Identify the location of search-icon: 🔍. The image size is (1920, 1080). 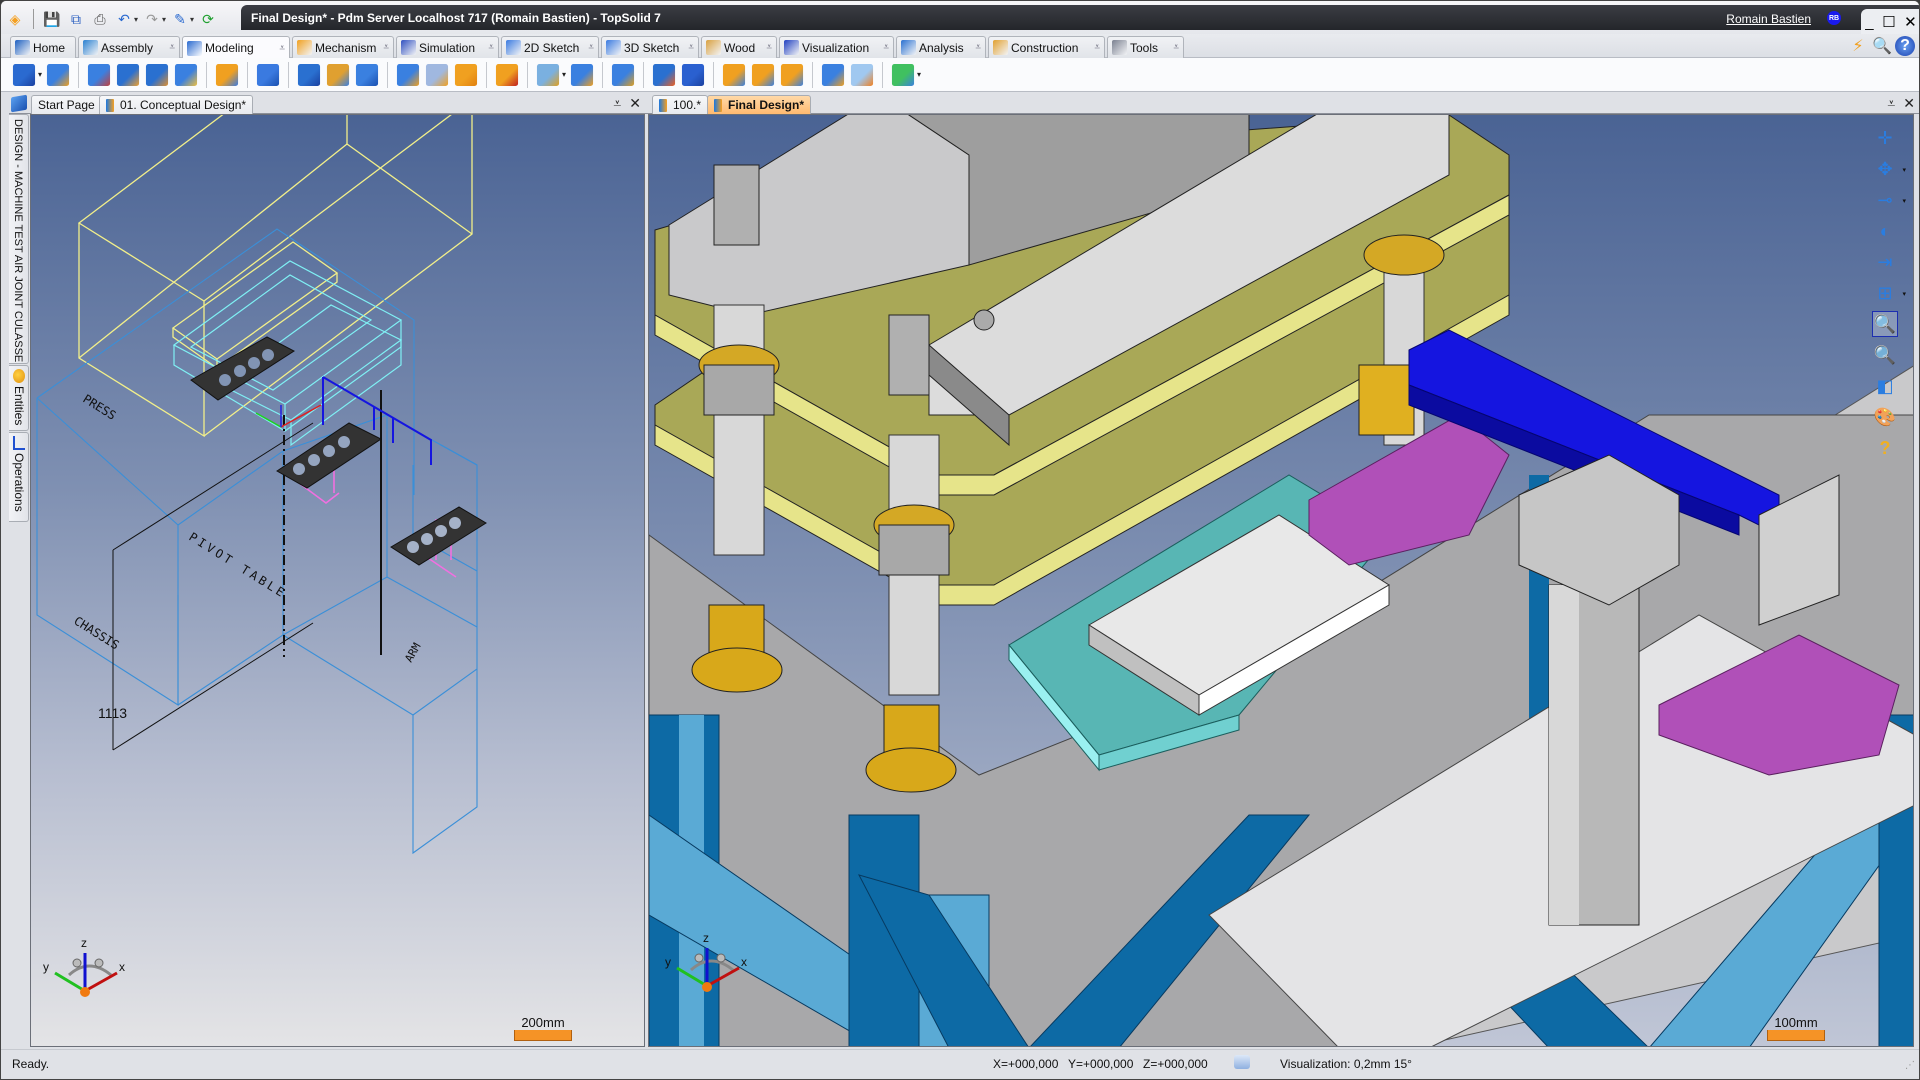
(1882, 46).